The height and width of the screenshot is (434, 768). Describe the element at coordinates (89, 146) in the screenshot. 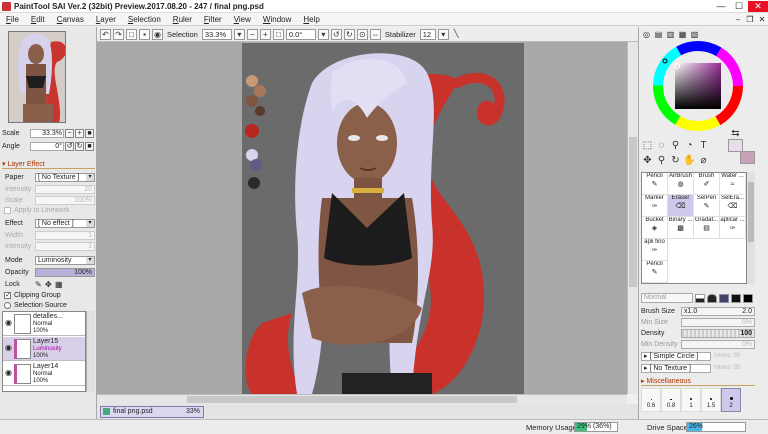

I see `angle-reset-button: ■` at that location.